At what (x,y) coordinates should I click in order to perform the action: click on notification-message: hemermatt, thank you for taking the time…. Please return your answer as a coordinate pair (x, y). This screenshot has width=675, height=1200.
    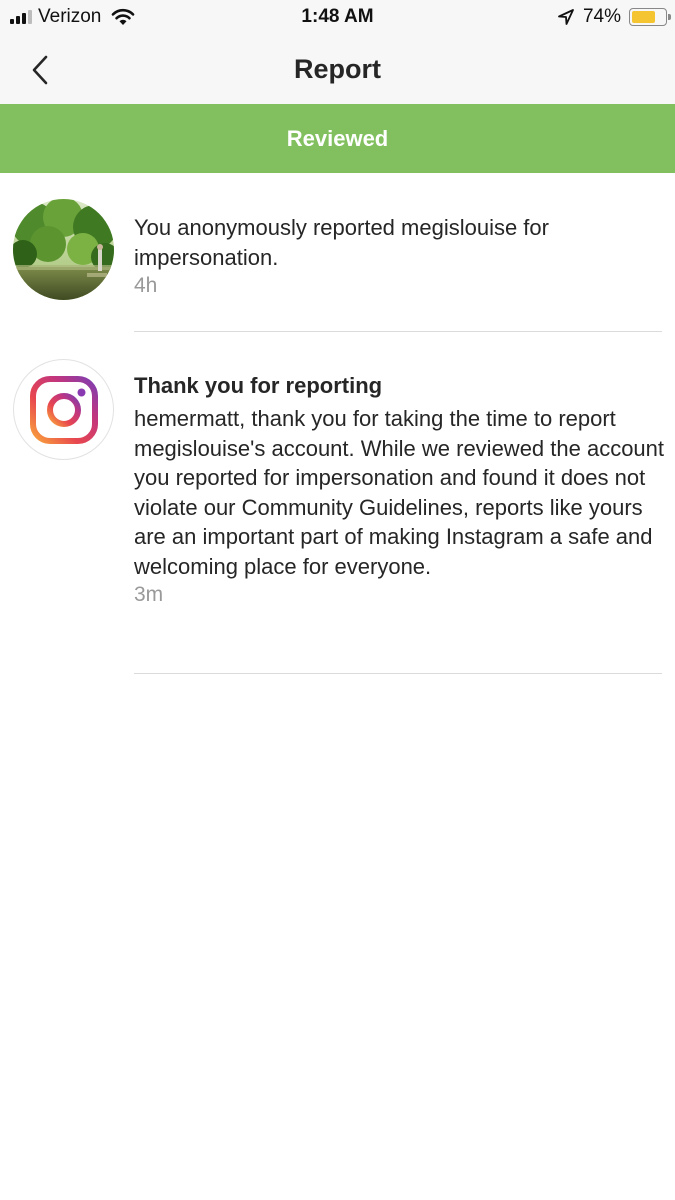
    Looking at the image, I should click on (399, 492).